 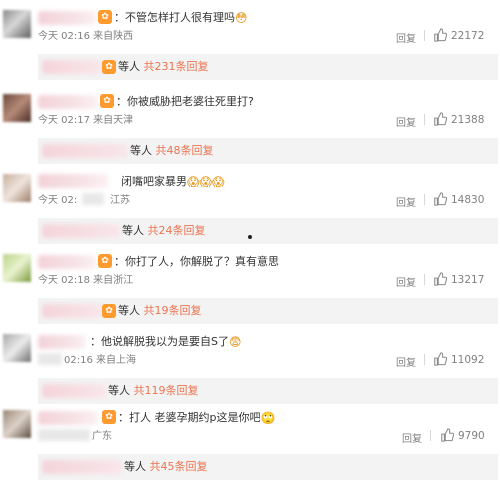 What do you see at coordinates (102, 436) in the screenshot?
I see `comment-meta: 广东` at bounding box center [102, 436].